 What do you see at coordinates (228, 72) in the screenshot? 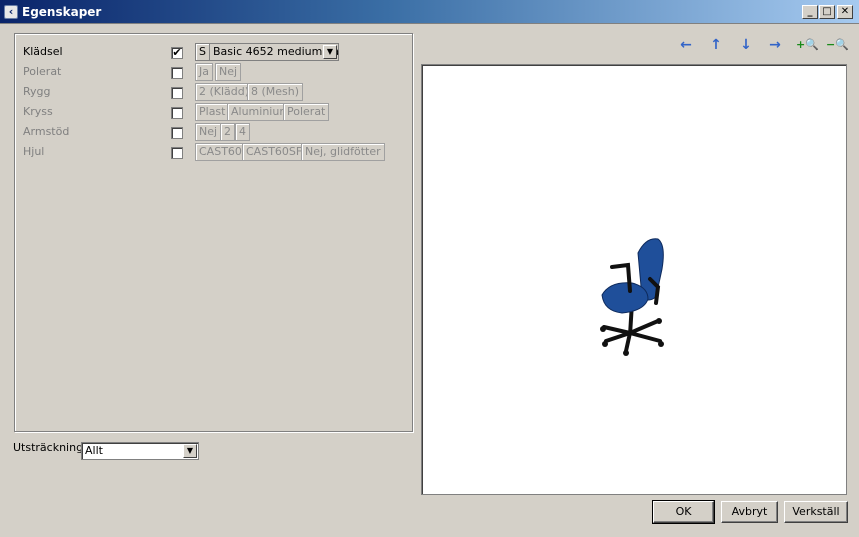
I see `option-polerat-nej: Nej` at bounding box center [228, 72].